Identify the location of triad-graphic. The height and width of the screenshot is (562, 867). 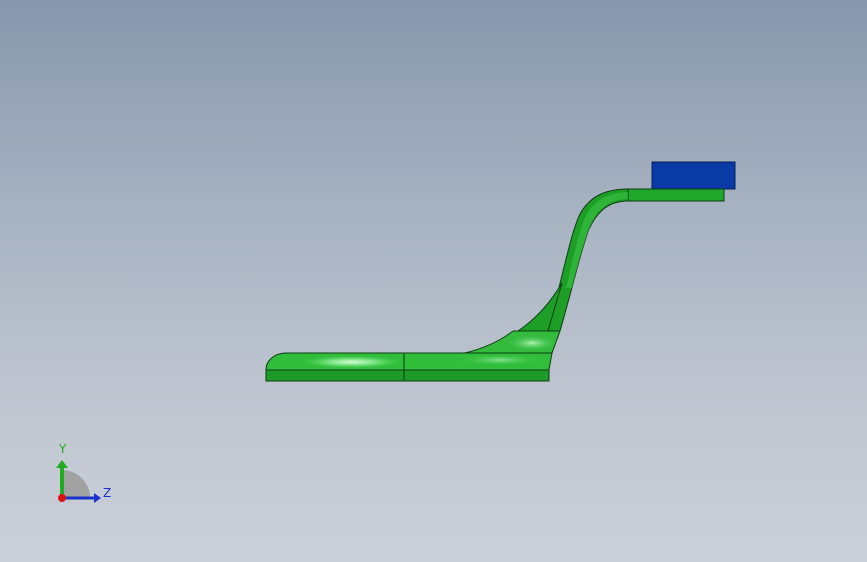
(78, 481).